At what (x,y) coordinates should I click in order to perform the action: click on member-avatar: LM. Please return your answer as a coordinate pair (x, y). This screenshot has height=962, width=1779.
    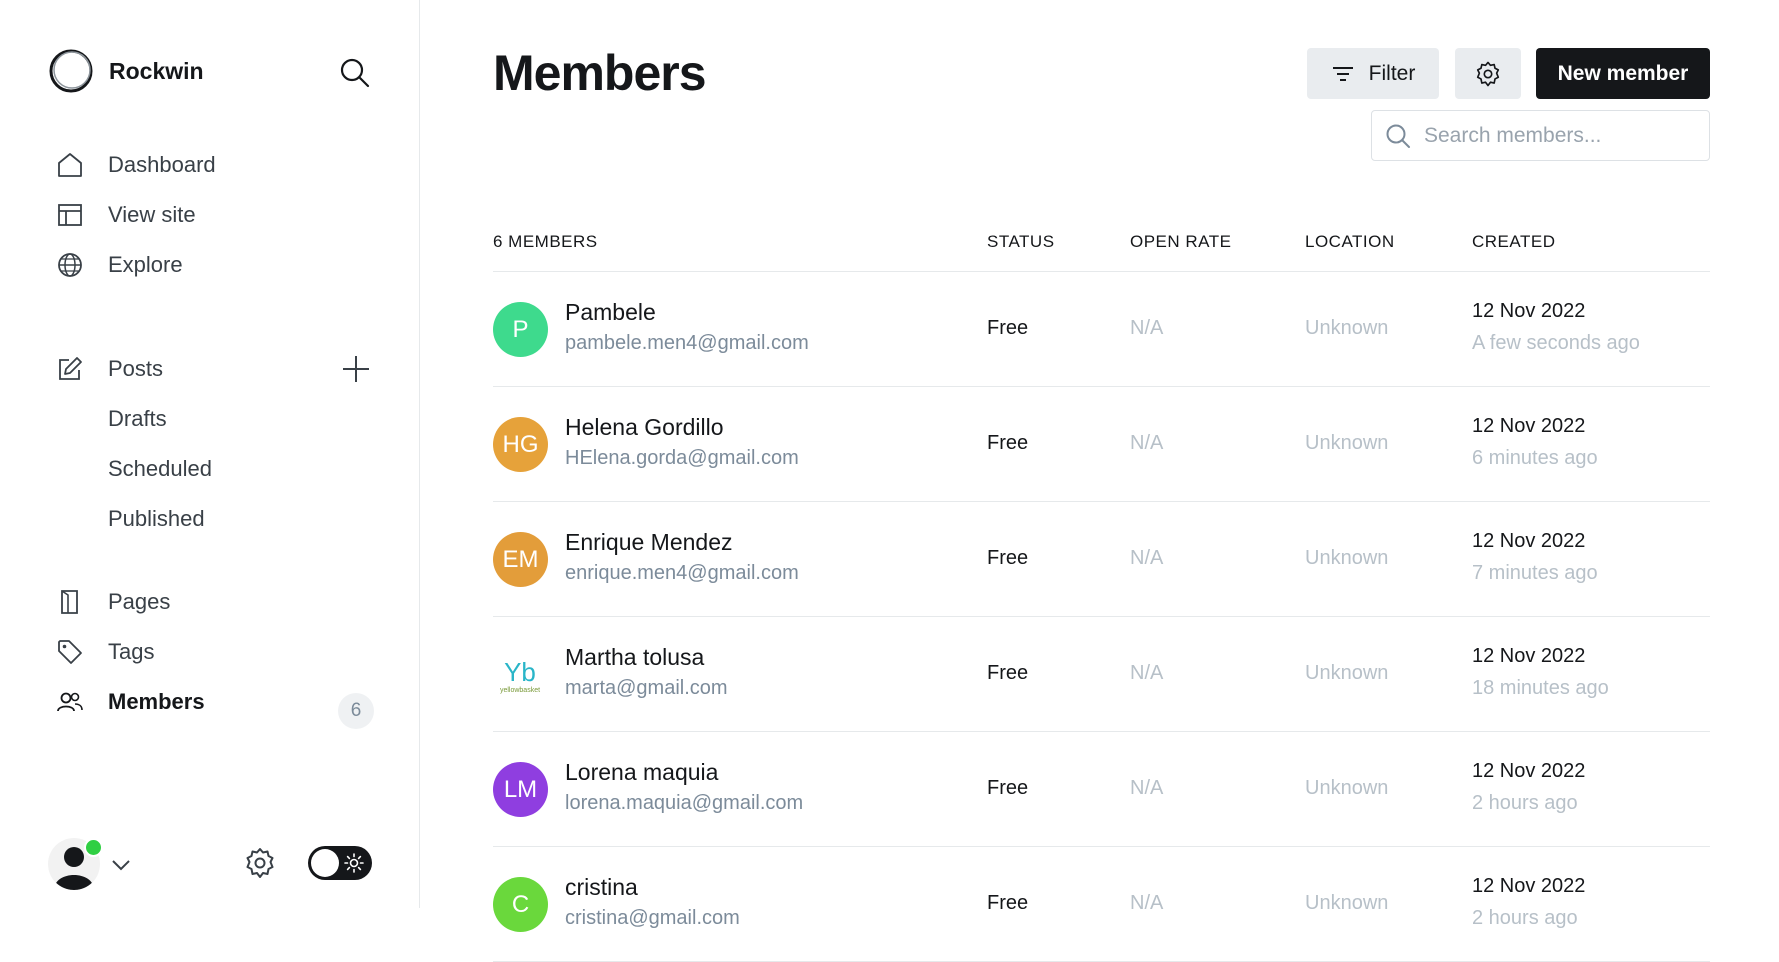
    Looking at the image, I should click on (520, 789).